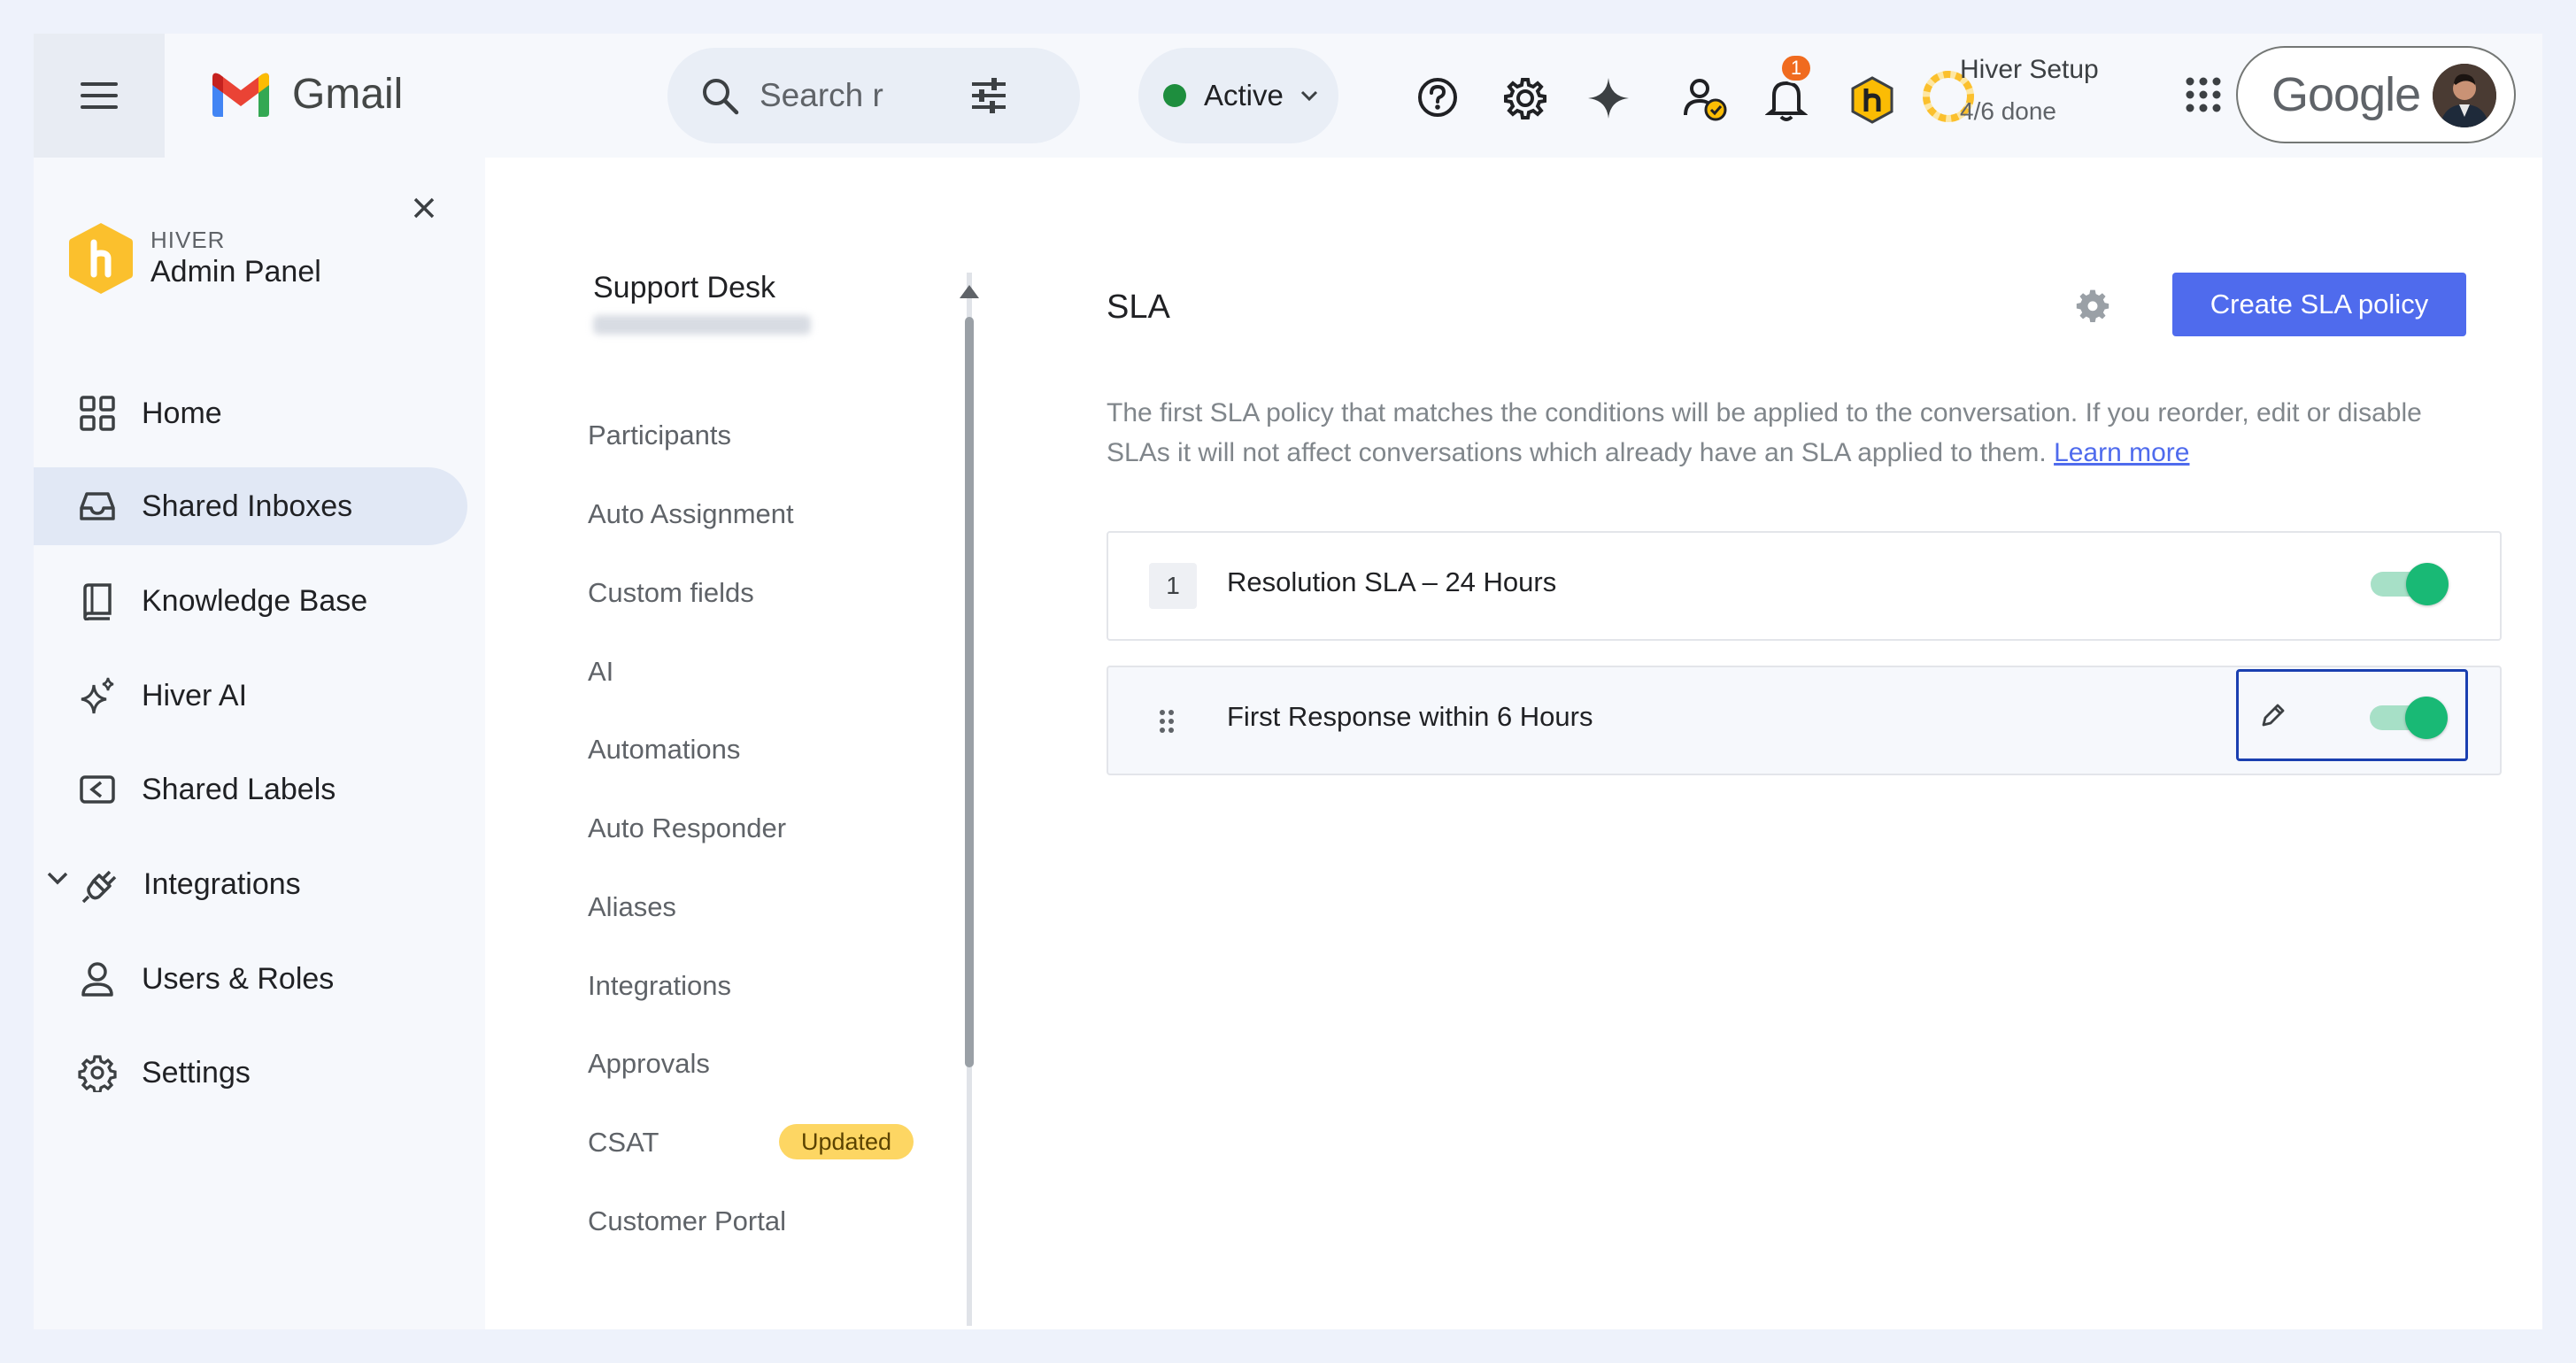 This screenshot has height=1363, width=2576. Describe the element at coordinates (239, 789) in the screenshot. I see `sidebar-item-label: Shared Labels` at that location.